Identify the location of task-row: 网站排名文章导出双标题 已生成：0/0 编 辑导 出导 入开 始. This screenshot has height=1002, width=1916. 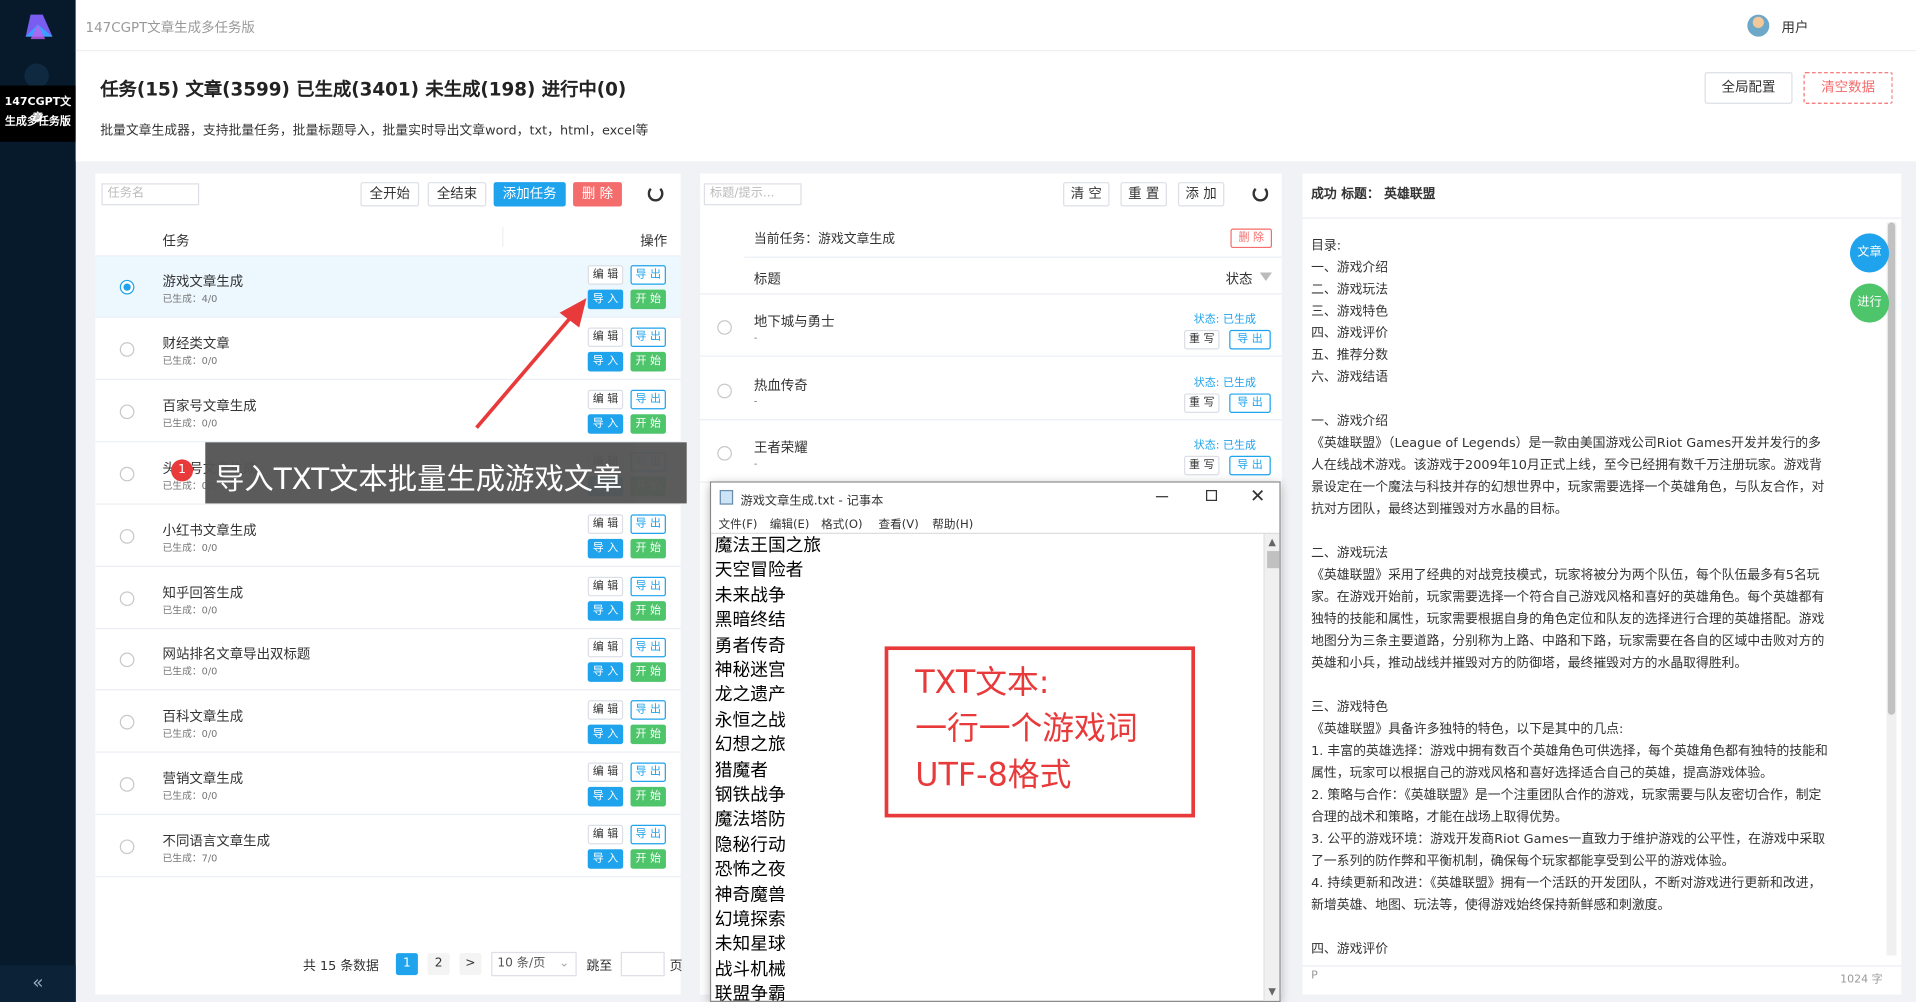
(388, 660).